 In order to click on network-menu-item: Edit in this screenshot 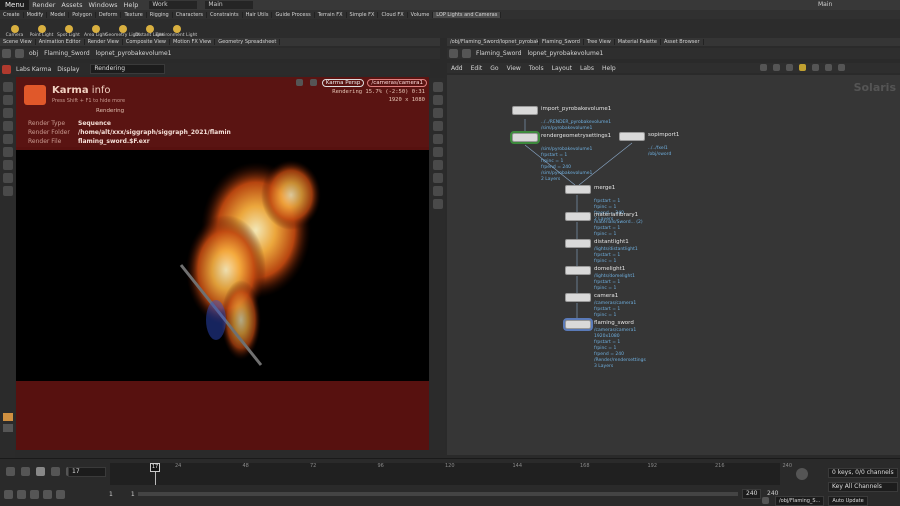, I will do `click(477, 68)`.